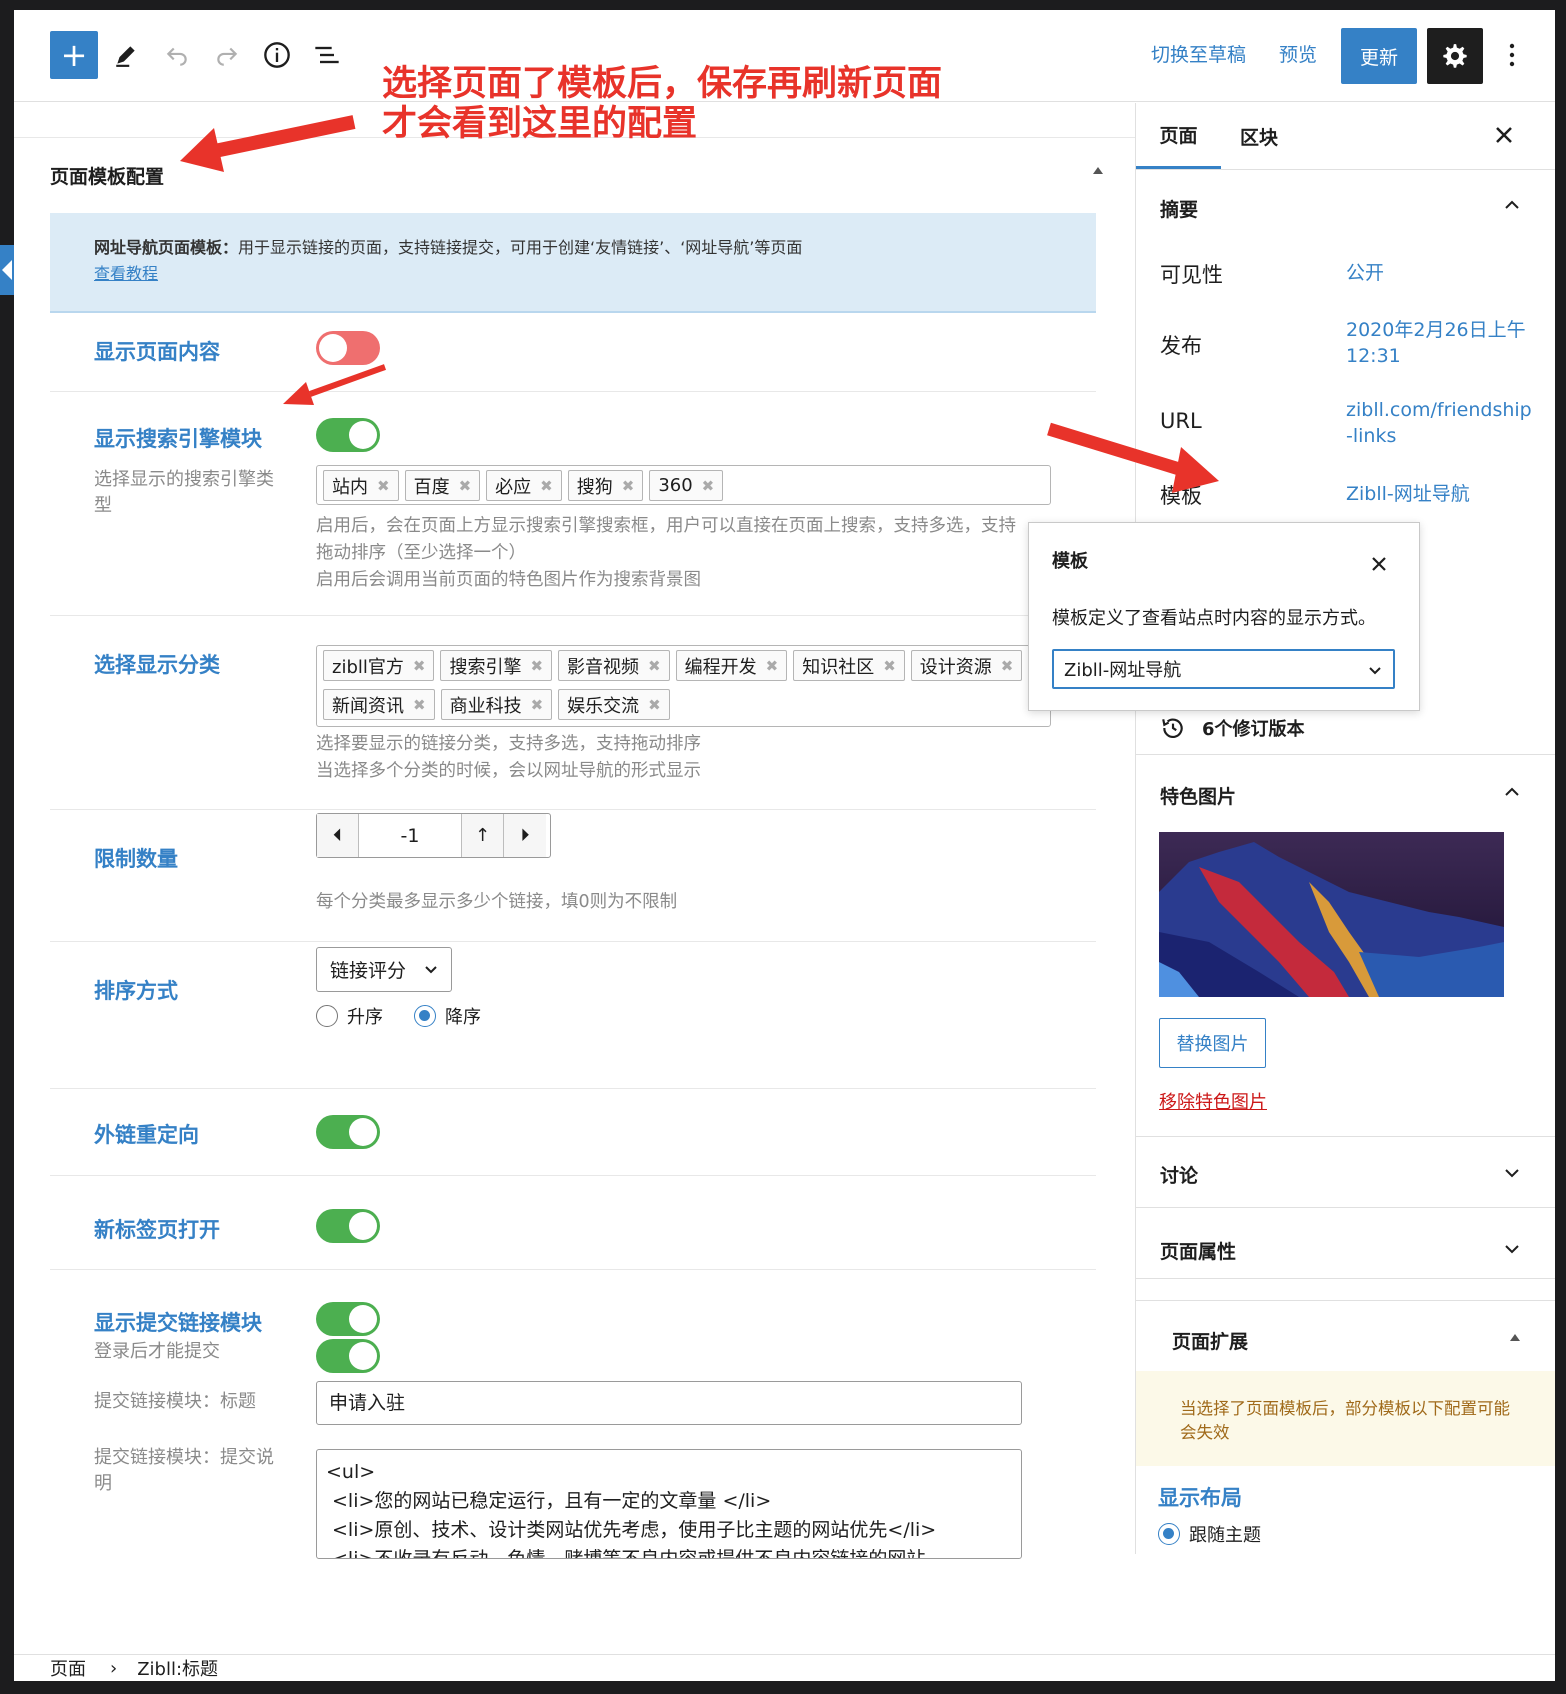 The image size is (1566, 1694). I want to click on show-content-toggle, so click(348, 348).